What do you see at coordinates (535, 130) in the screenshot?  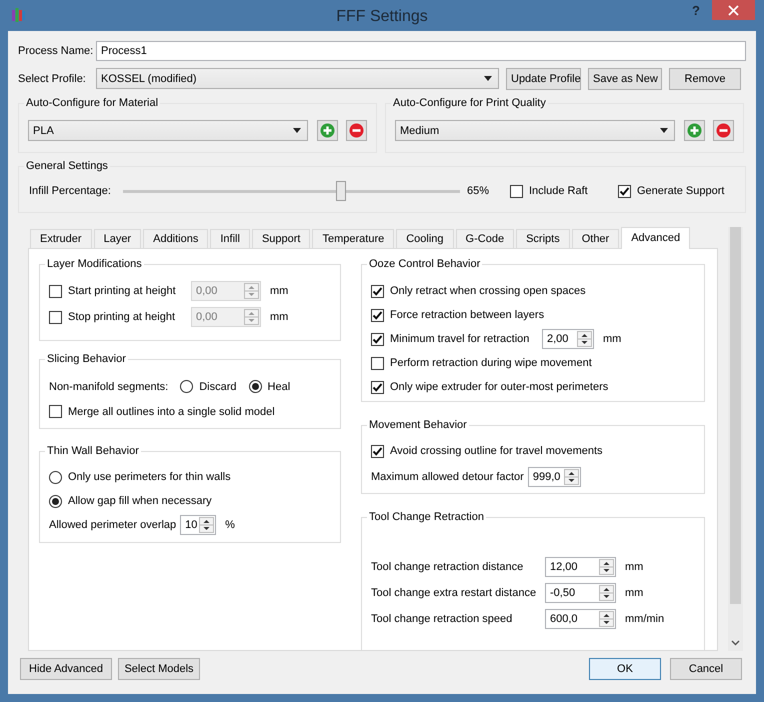 I see `dropdown: Medium` at bounding box center [535, 130].